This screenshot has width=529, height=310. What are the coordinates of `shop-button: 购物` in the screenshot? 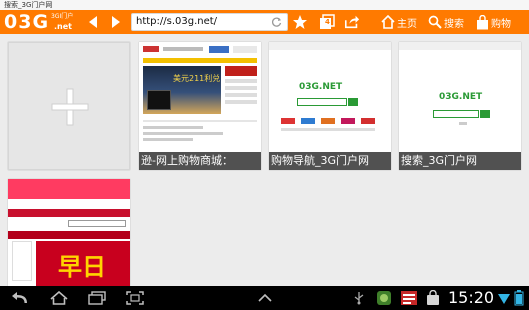 It's located at (493, 22).